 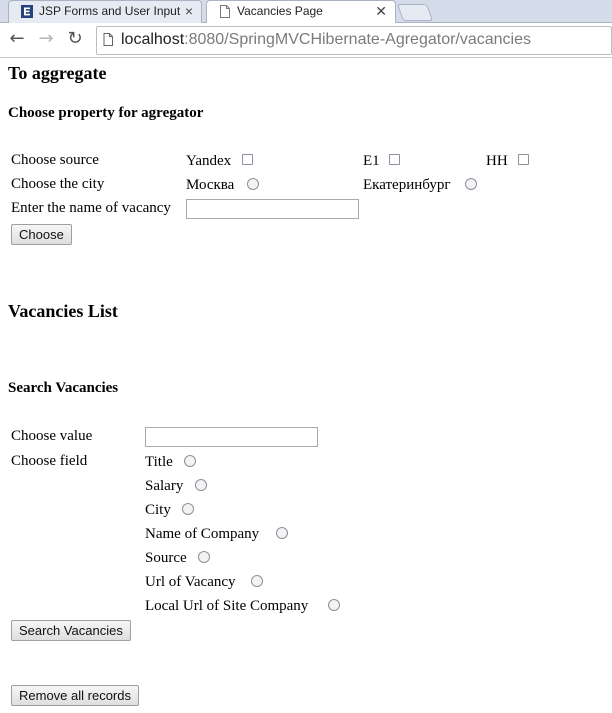 I want to click on vacancy-url-radio, so click(x=257, y=581).